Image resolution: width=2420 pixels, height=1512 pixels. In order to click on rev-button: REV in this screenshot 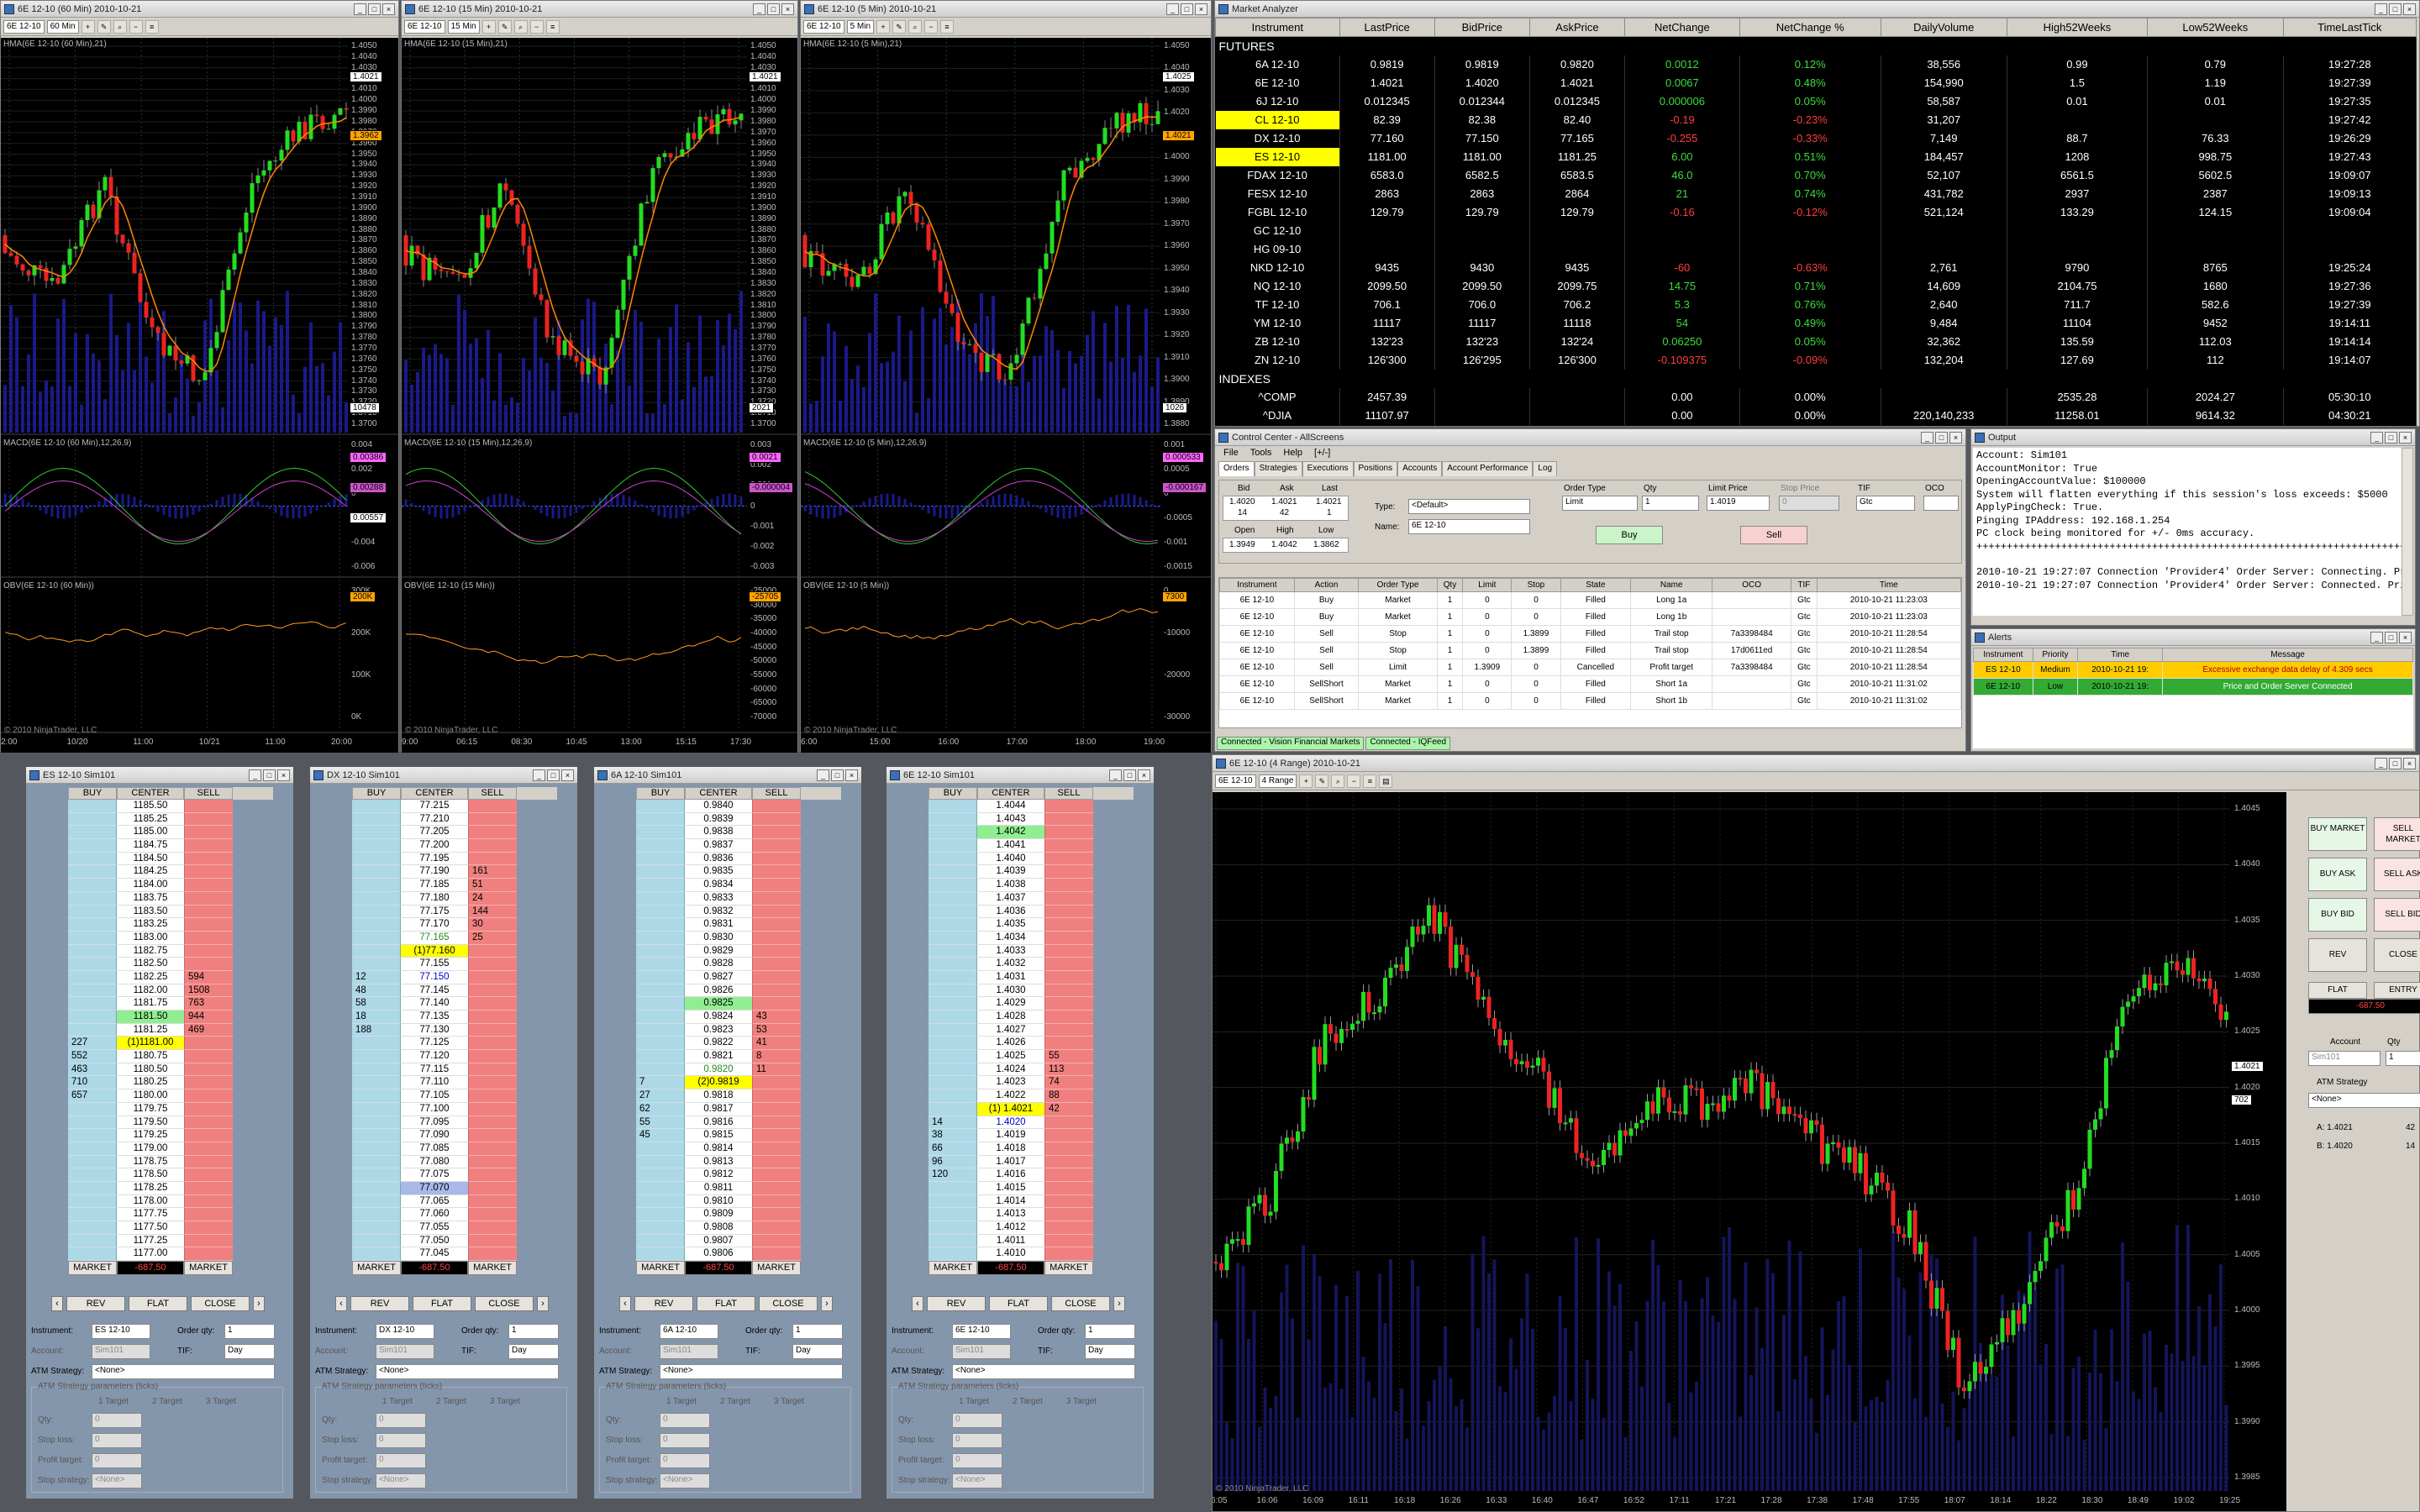, I will do `click(379, 1303)`.